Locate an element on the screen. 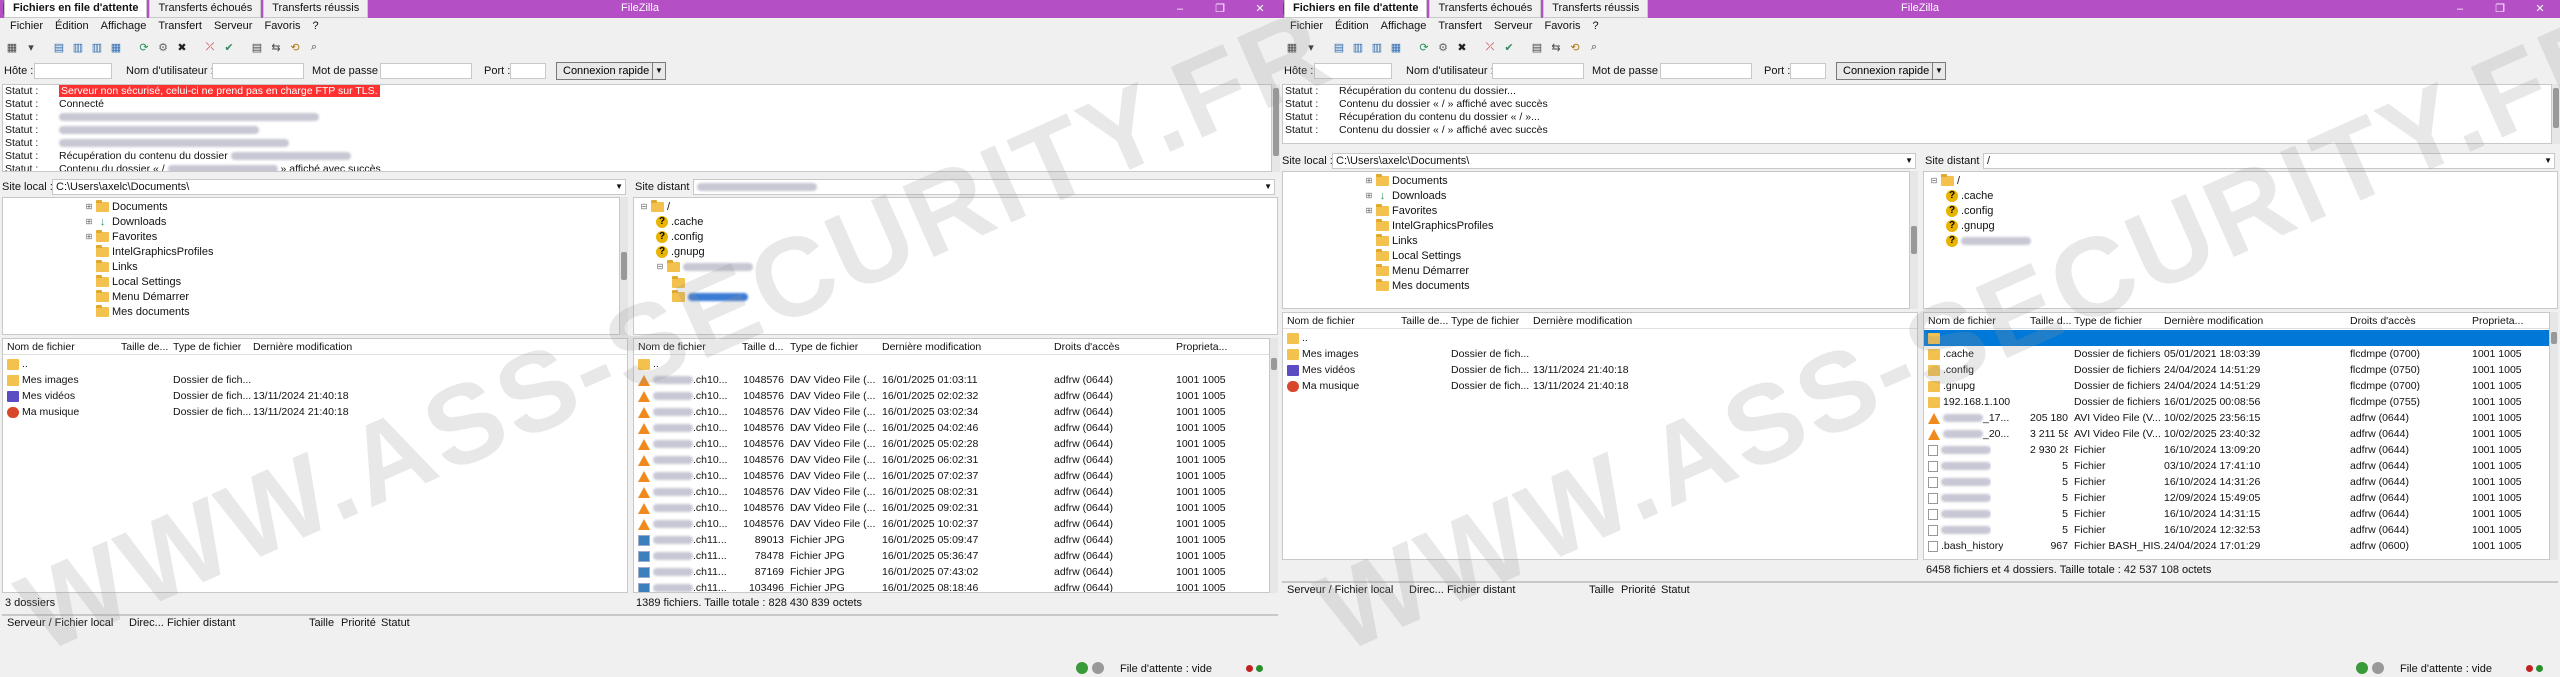 The width and height of the screenshot is (2560, 677). queue-column-header: Statut is located at coordinates (1675, 590).